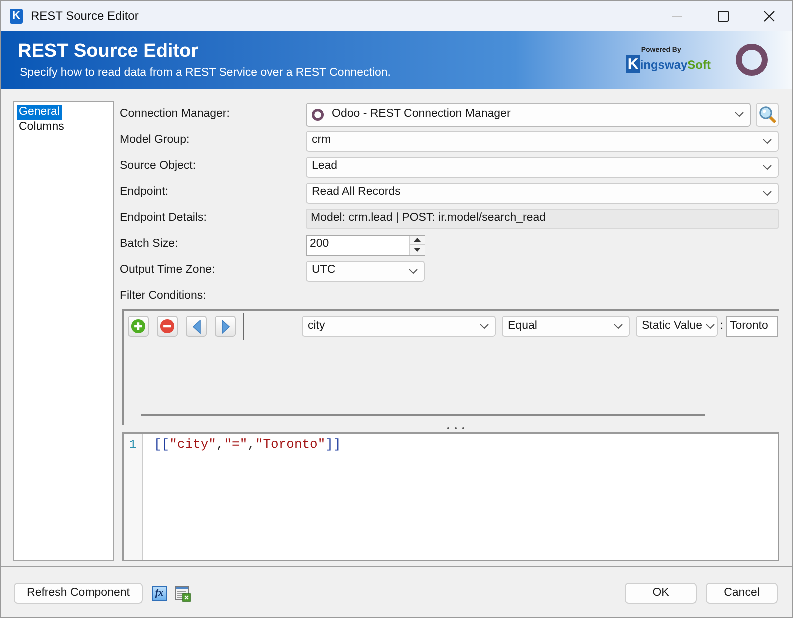 This screenshot has width=793, height=618. Describe the element at coordinates (542, 167) in the screenshot. I see `dropdown: Lead` at that location.